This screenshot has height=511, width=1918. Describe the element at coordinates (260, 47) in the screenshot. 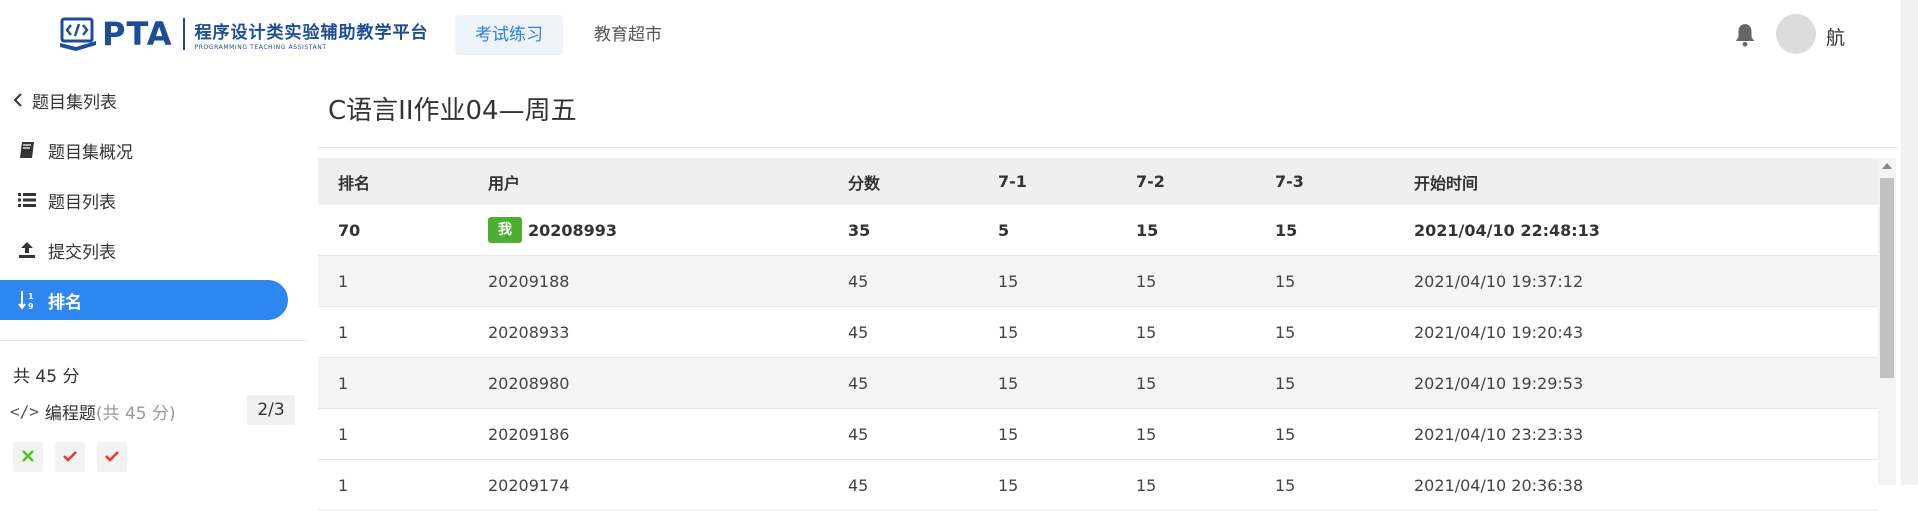

I see `logo-en-text: PROGRAMMING TEACHING ASSISTANT` at that location.